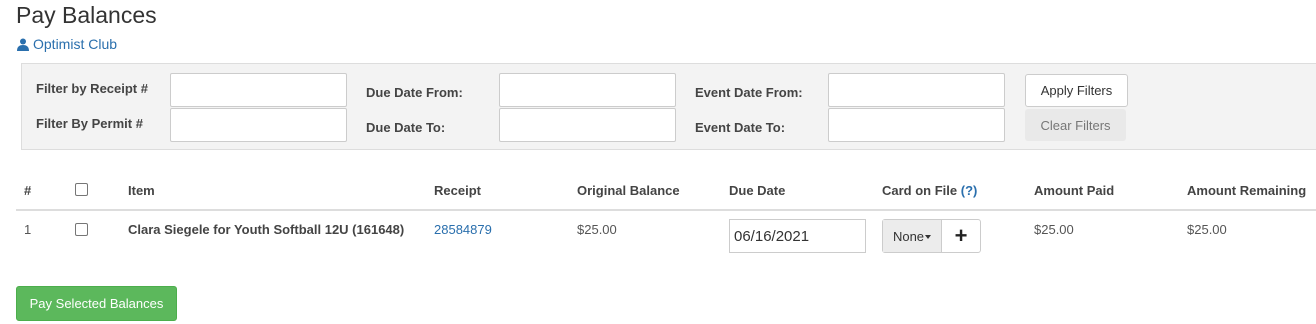 Image resolution: width=1316 pixels, height=324 pixels. I want to click on col-header-amount-paid: Amount Paid, so click(1074, 190).